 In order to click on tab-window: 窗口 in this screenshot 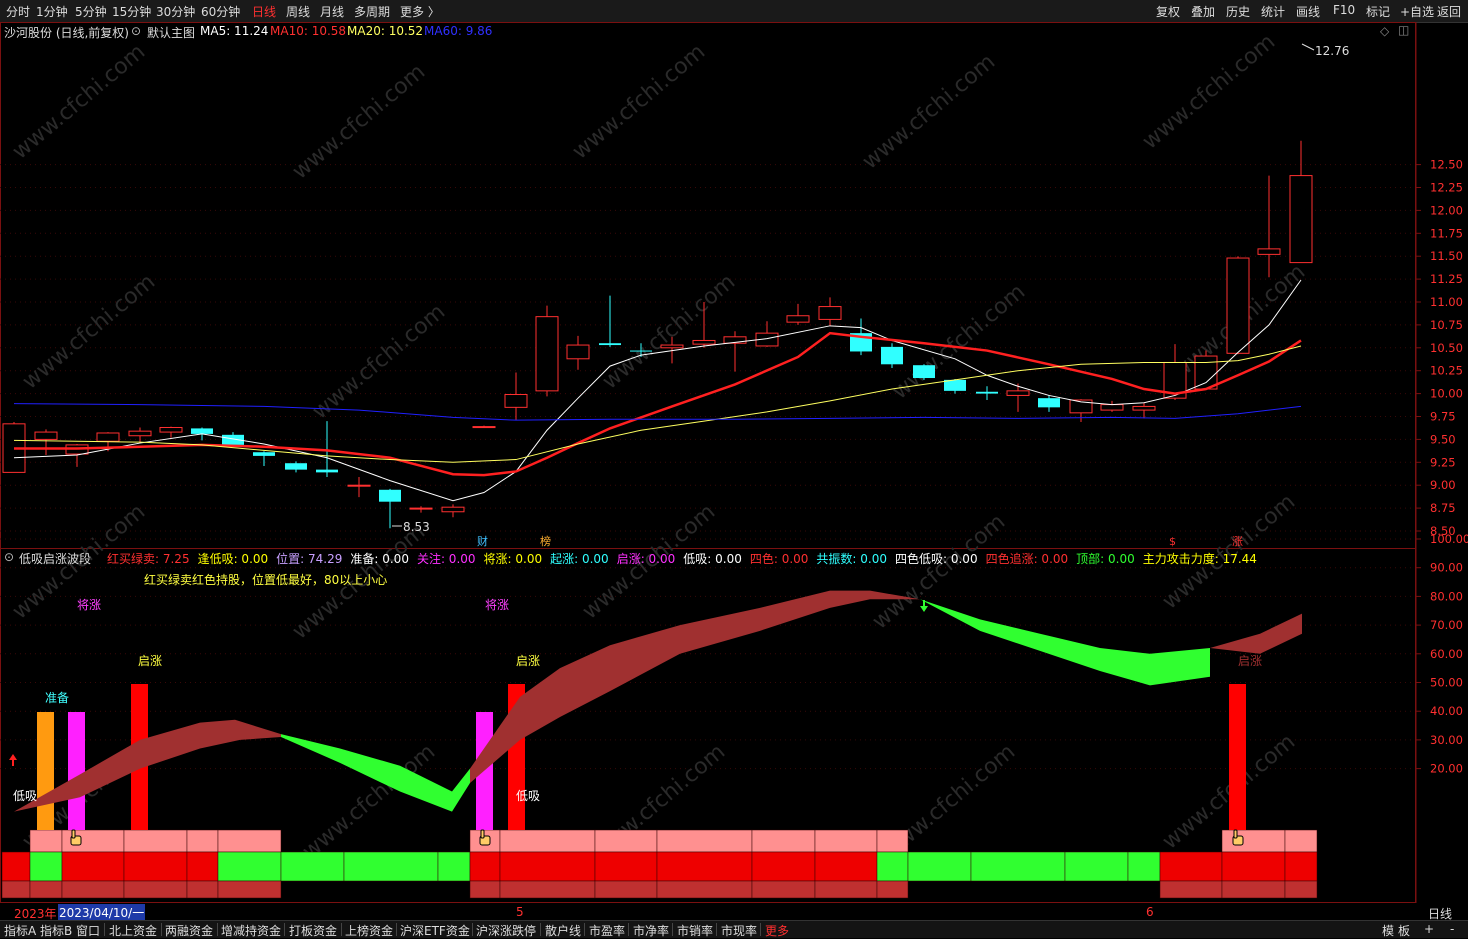, I will do `click(88, 930)`.